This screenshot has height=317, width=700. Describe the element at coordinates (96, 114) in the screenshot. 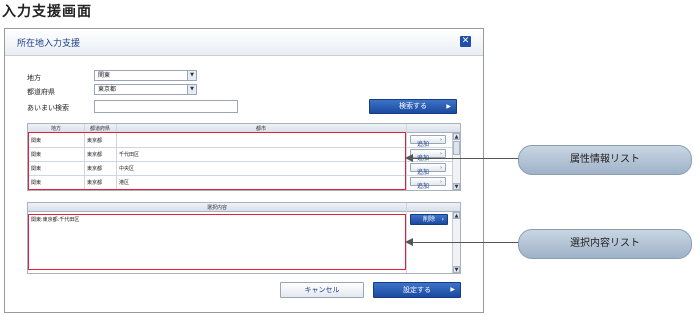

I see `fuzzy-search-value` at that location.